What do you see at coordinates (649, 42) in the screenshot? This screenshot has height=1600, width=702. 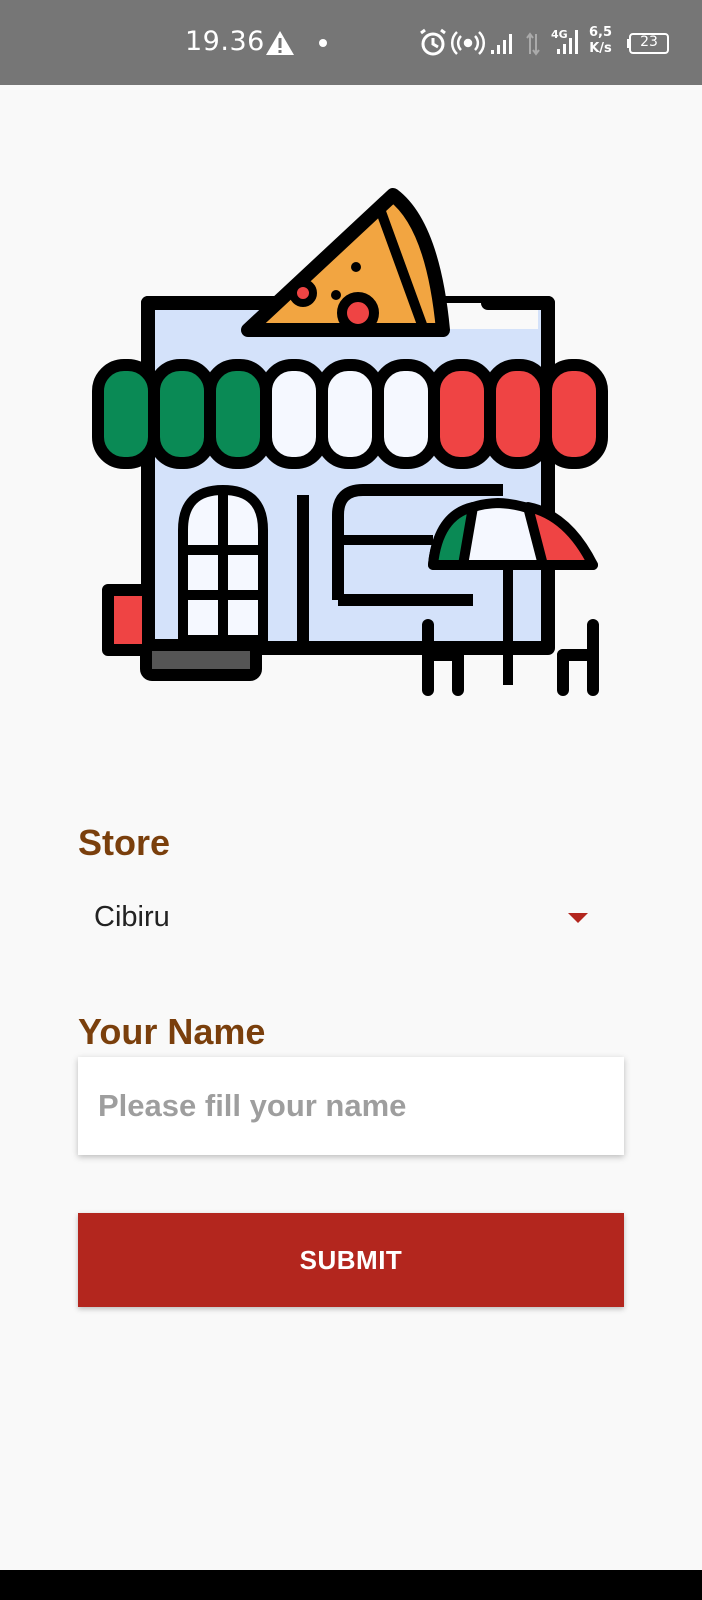 I see `battery-level: 23` at bounding box center [649, 42].